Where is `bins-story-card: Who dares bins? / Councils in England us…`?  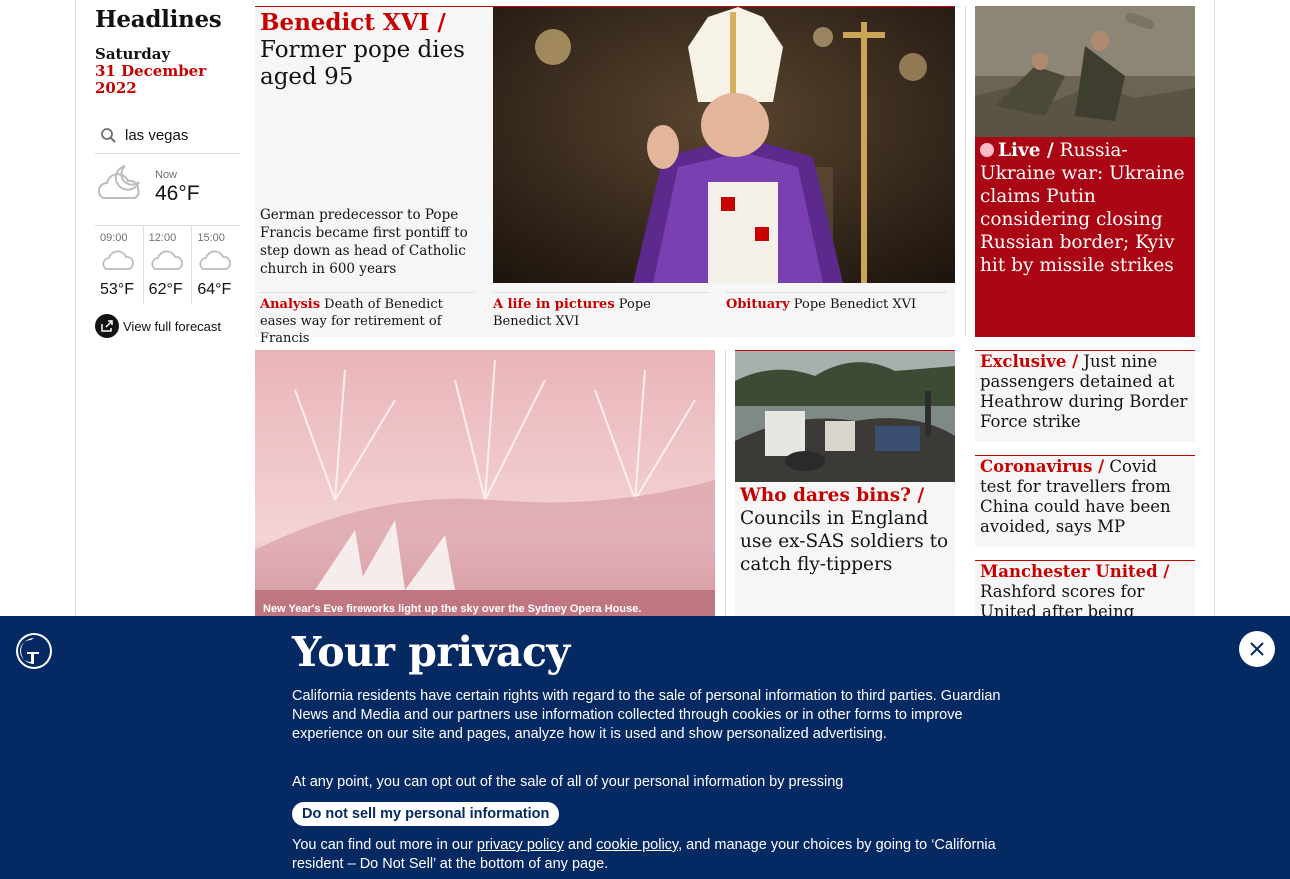 bins-story-card: Who dares bins? / Councils in England us… is located at coordinates (845, 485).